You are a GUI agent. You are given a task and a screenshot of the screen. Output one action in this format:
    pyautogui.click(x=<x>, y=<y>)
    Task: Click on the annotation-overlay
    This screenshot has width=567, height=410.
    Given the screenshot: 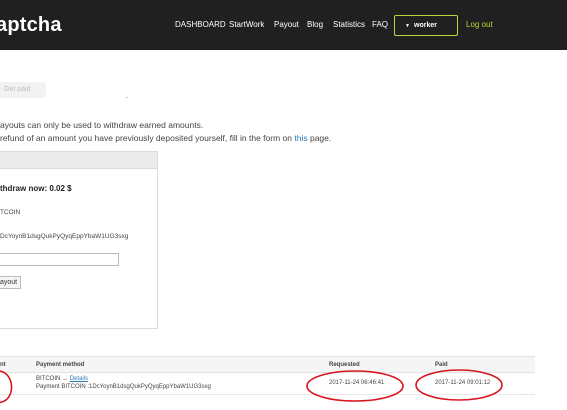 What is the action you would take?
    pyautogui.click(x=251, y=386)
    